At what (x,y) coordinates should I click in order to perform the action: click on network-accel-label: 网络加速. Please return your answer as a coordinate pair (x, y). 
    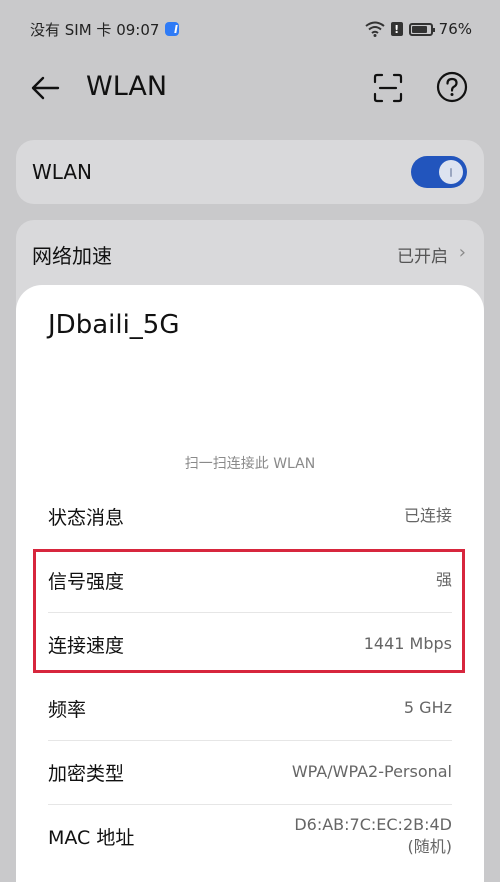
    Looking at the image, I should click on (72, 256).